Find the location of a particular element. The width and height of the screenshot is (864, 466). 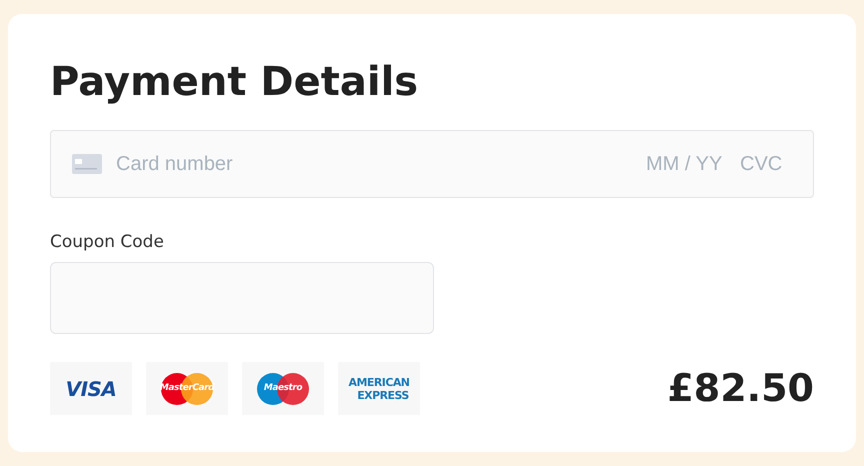

credit-card-icon is located at coordinates (87, 164).